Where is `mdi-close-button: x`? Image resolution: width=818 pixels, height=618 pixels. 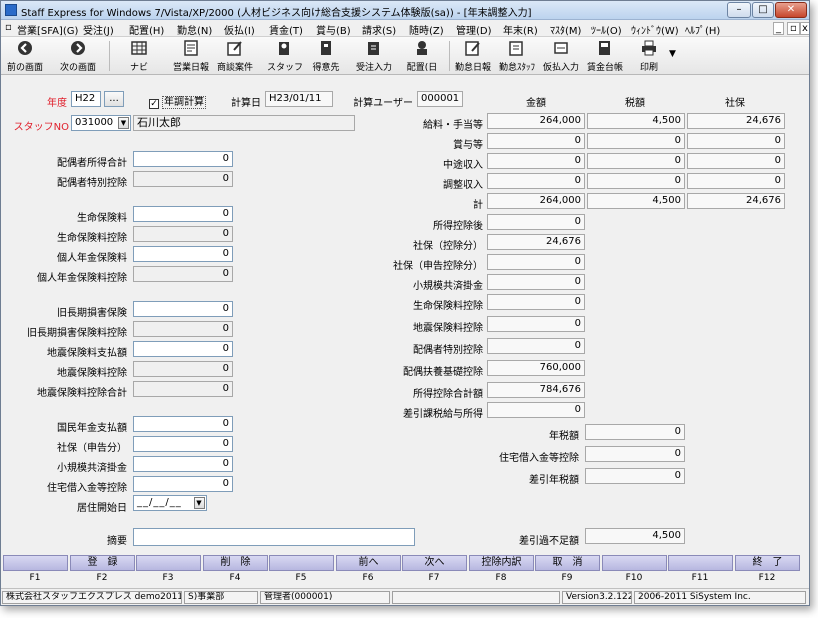
mdi-close-button: x is located at coordinates (804, 28).